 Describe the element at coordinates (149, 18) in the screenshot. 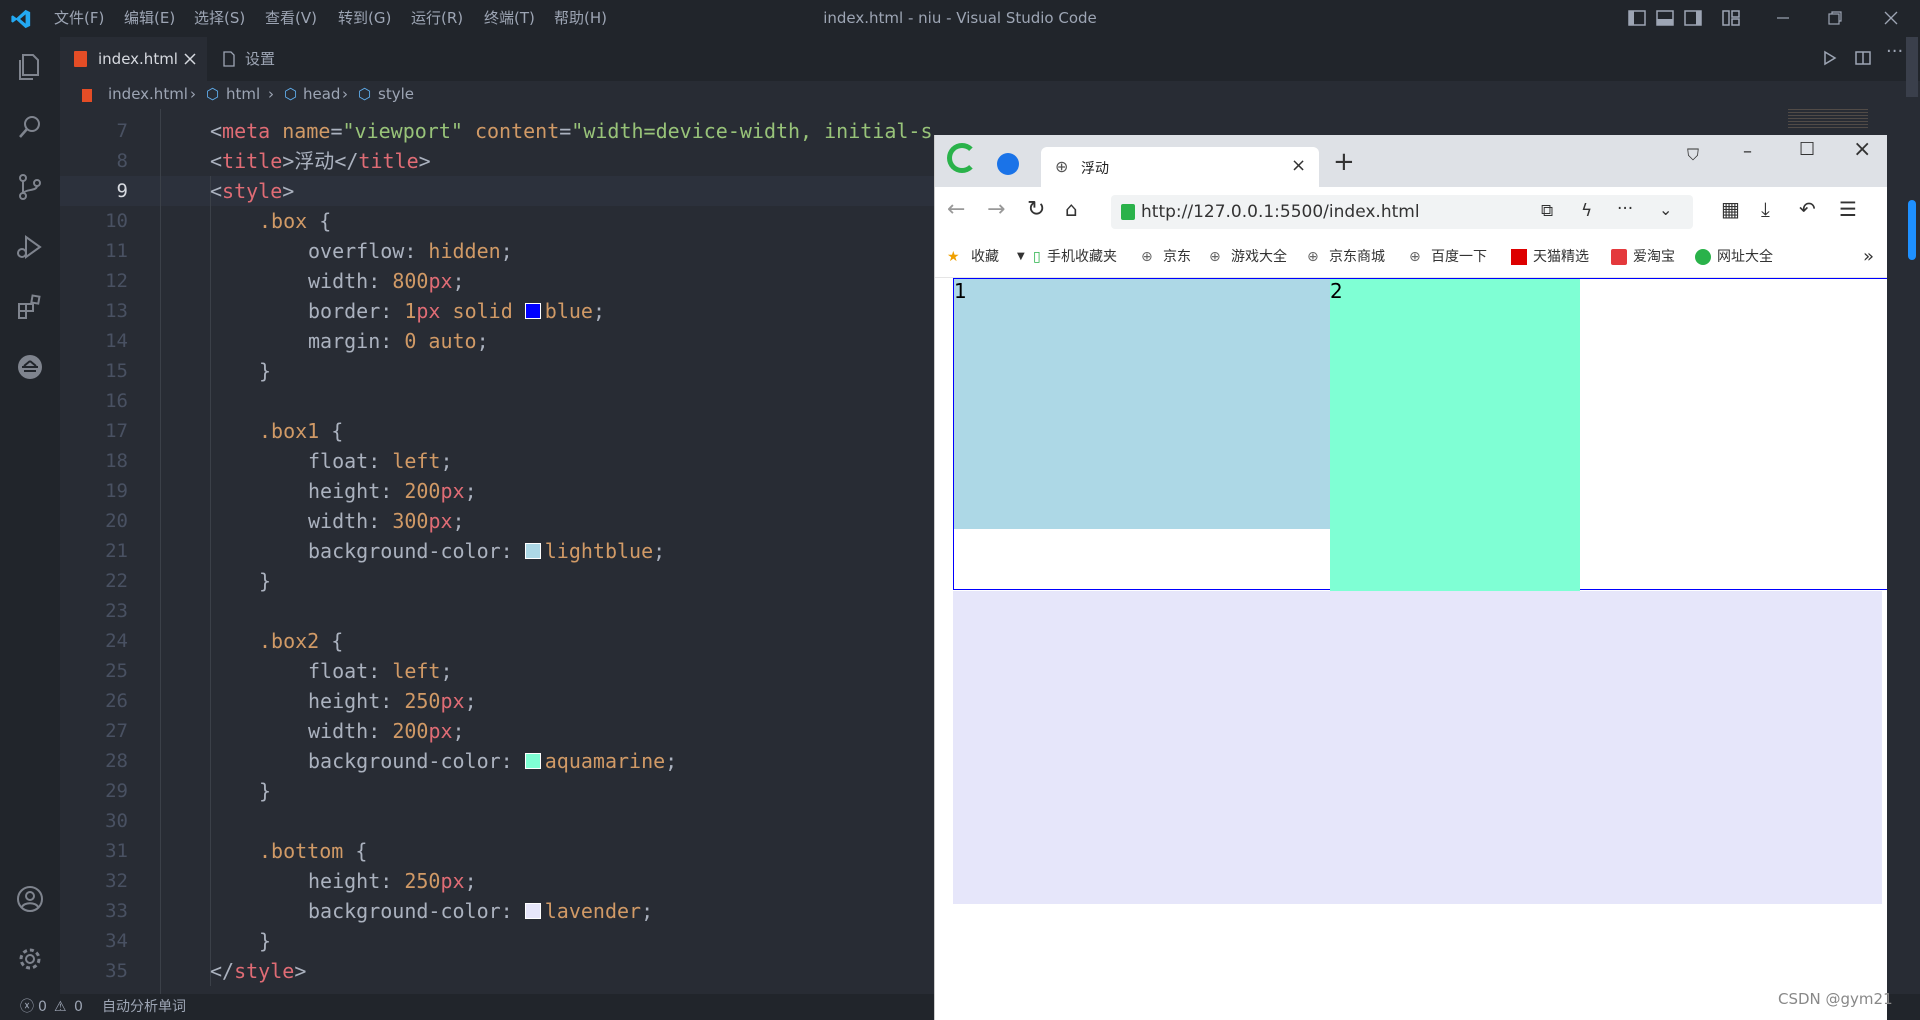

I see `menu-edit: 编辑(E)` at that location.